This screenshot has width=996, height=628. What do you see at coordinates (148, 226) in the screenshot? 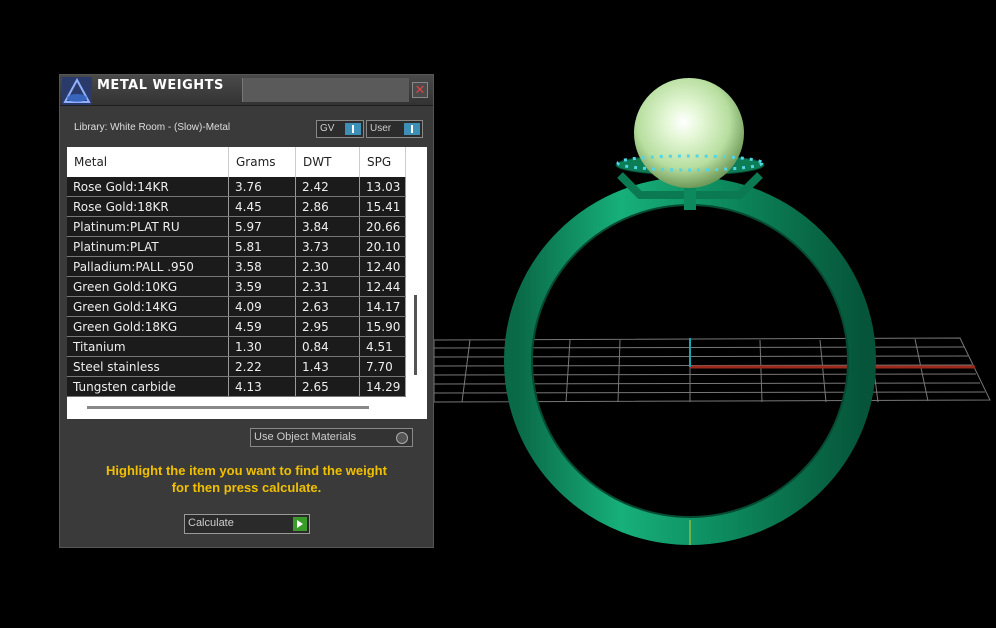
I see `table-cell: Platinum:PLAT RU` at bounding box center [148, 226].